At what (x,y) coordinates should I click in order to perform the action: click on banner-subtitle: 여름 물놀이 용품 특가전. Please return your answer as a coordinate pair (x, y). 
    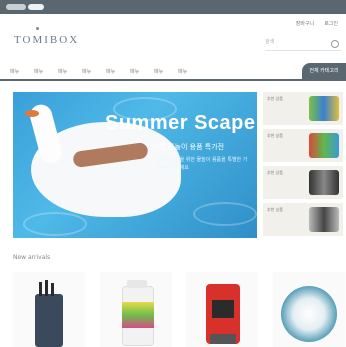
    Looking at the image, I should click on (189, 147).